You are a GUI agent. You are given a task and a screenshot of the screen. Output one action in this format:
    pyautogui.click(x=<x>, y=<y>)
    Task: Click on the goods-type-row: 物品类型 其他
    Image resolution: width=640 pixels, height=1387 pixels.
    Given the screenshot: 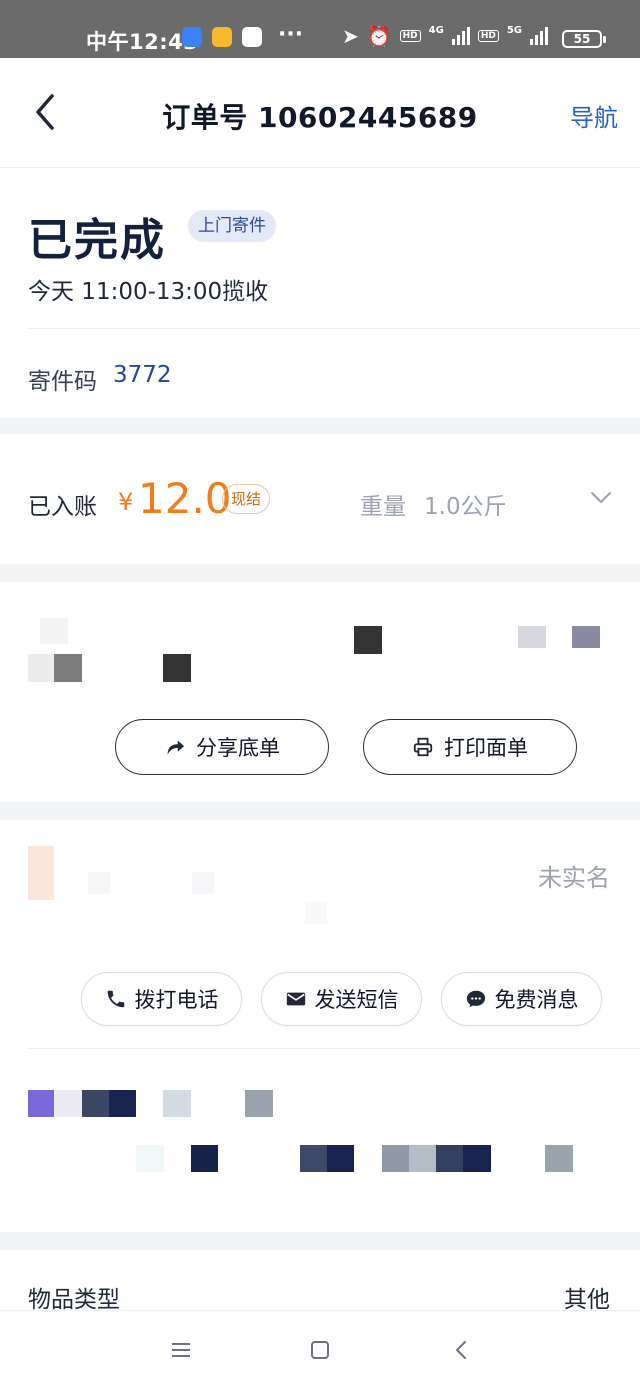 What is the action you would take?
    pyautogui.click(x=320, y=1281)
    